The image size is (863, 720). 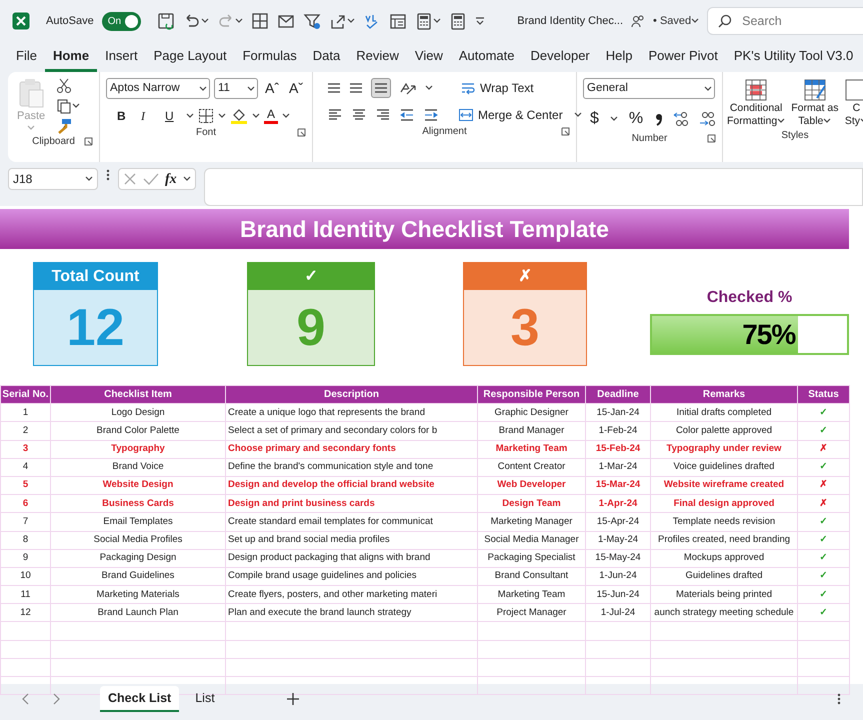 What do you see at coordinates (618, 613) in the screenshot?
I see `table-cell: 1-Jul-24` at bounding box center [618, 613].